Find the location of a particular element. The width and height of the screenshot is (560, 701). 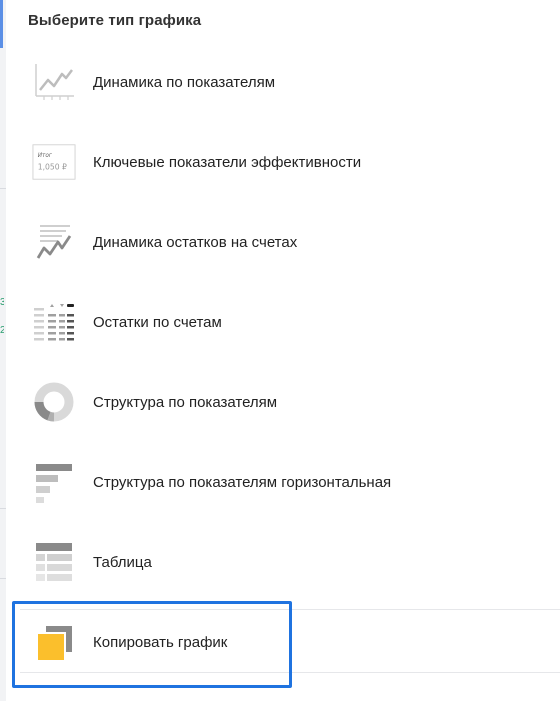

chart-type-label: Динамика по показателям is located at coordinates (184, 82).